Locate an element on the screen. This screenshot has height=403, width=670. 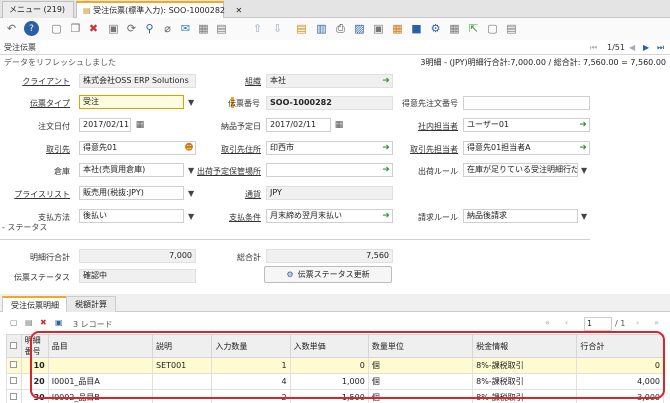
customer-order-no-field is located at coordinates (526, 103).